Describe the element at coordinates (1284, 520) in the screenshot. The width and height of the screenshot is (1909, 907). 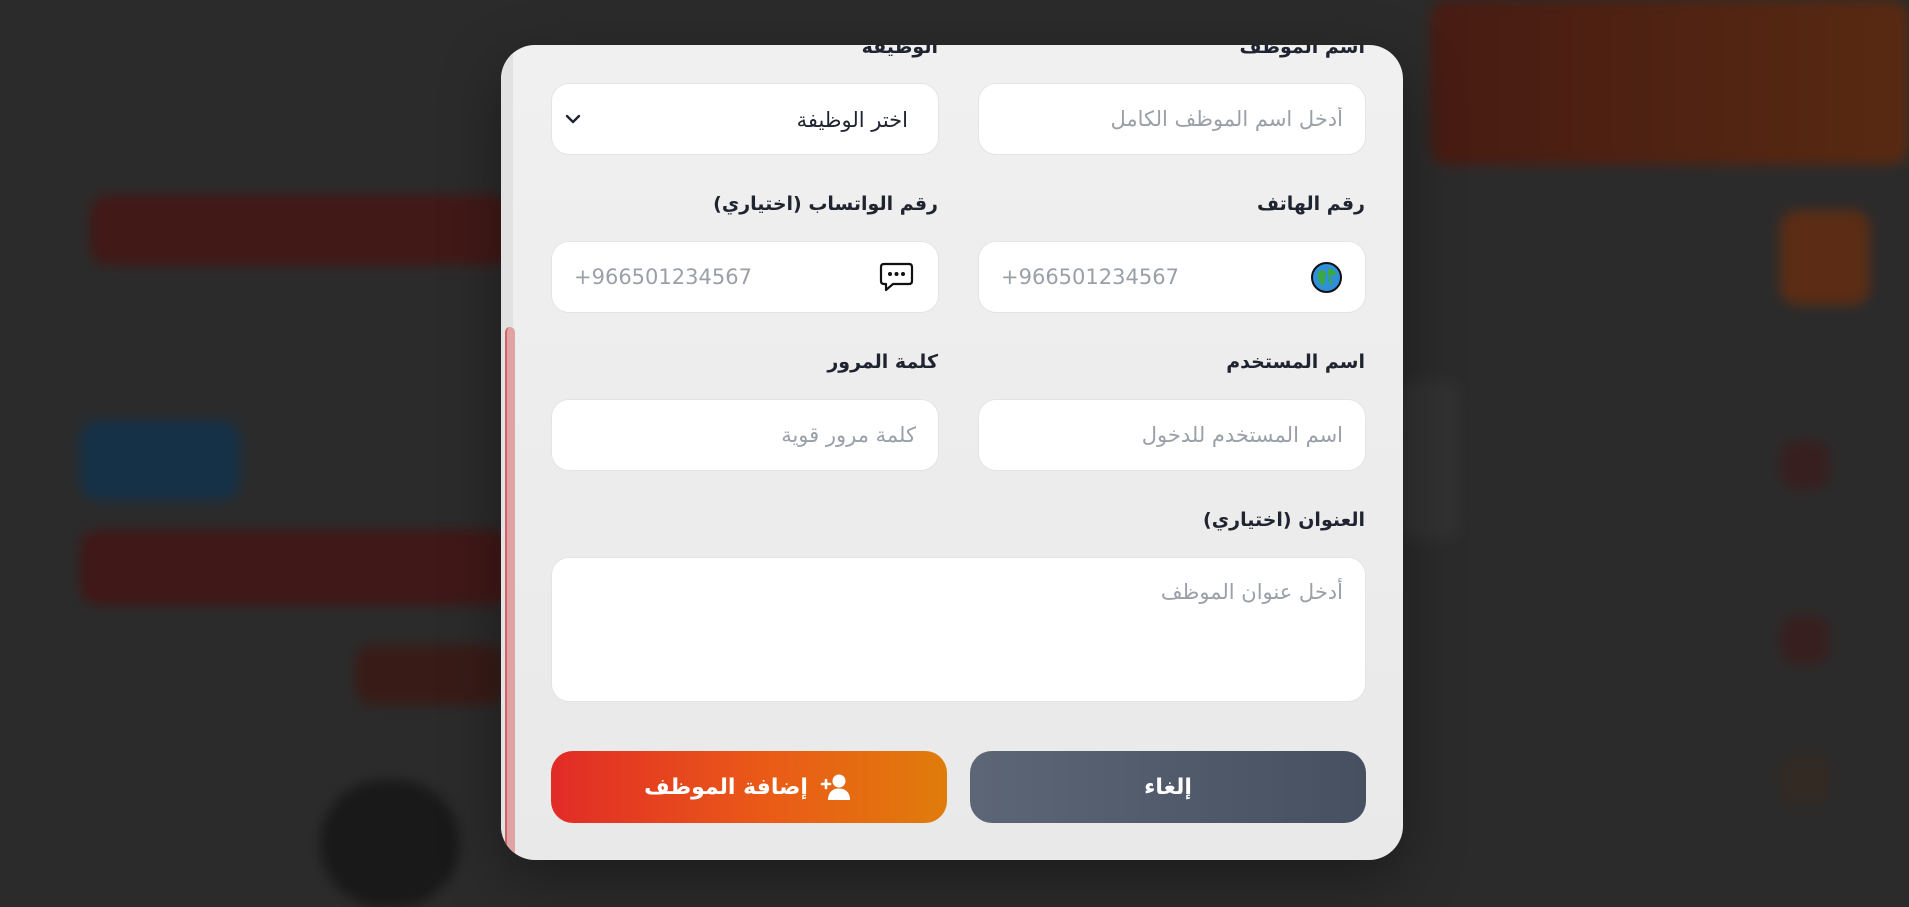
I see `address-label: العنوان (اختياري)` at that location.